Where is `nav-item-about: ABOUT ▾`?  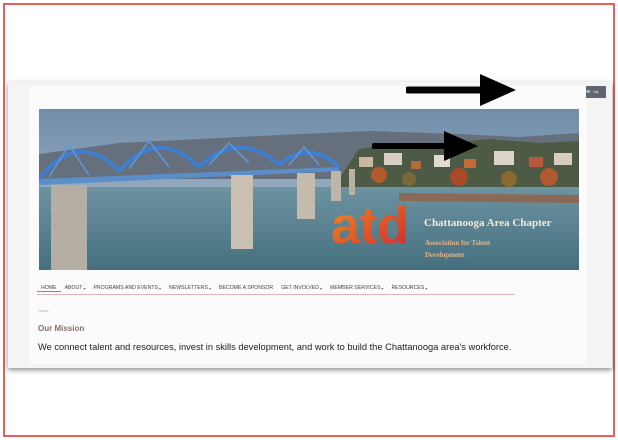
nav-item-about: ABOUT ▾ is located at coordinates (75, 288).